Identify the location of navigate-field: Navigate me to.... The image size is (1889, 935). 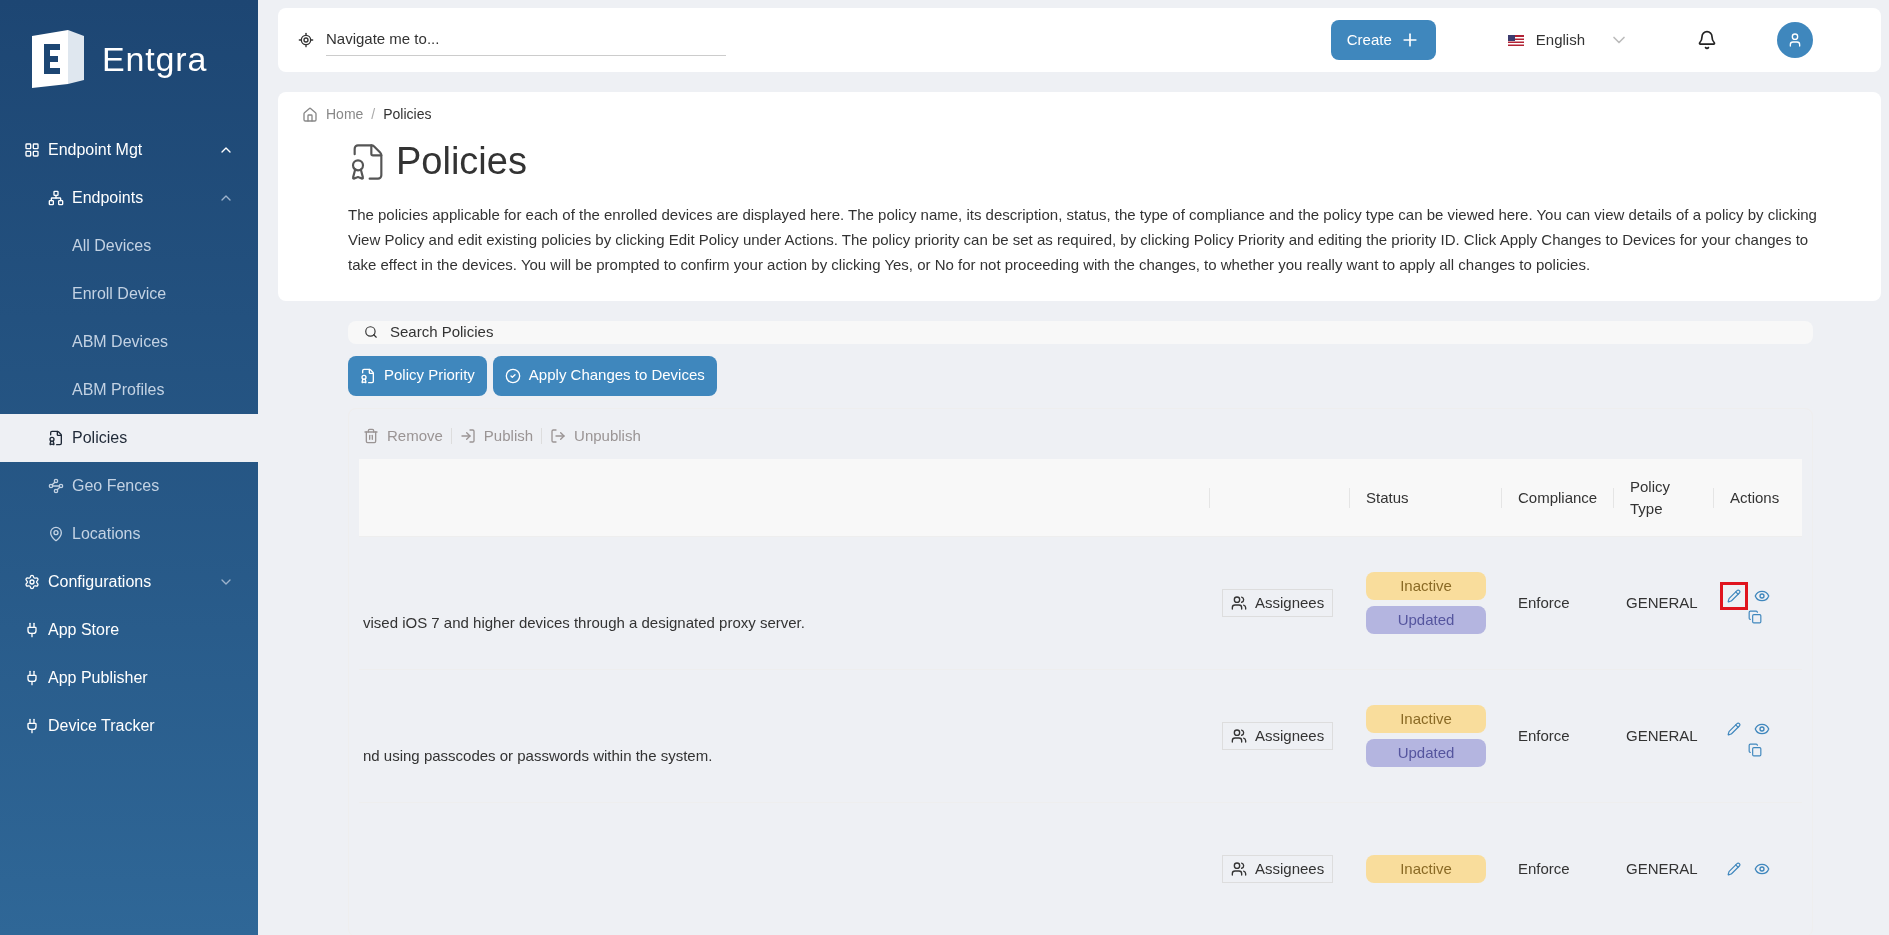
(526, 40).